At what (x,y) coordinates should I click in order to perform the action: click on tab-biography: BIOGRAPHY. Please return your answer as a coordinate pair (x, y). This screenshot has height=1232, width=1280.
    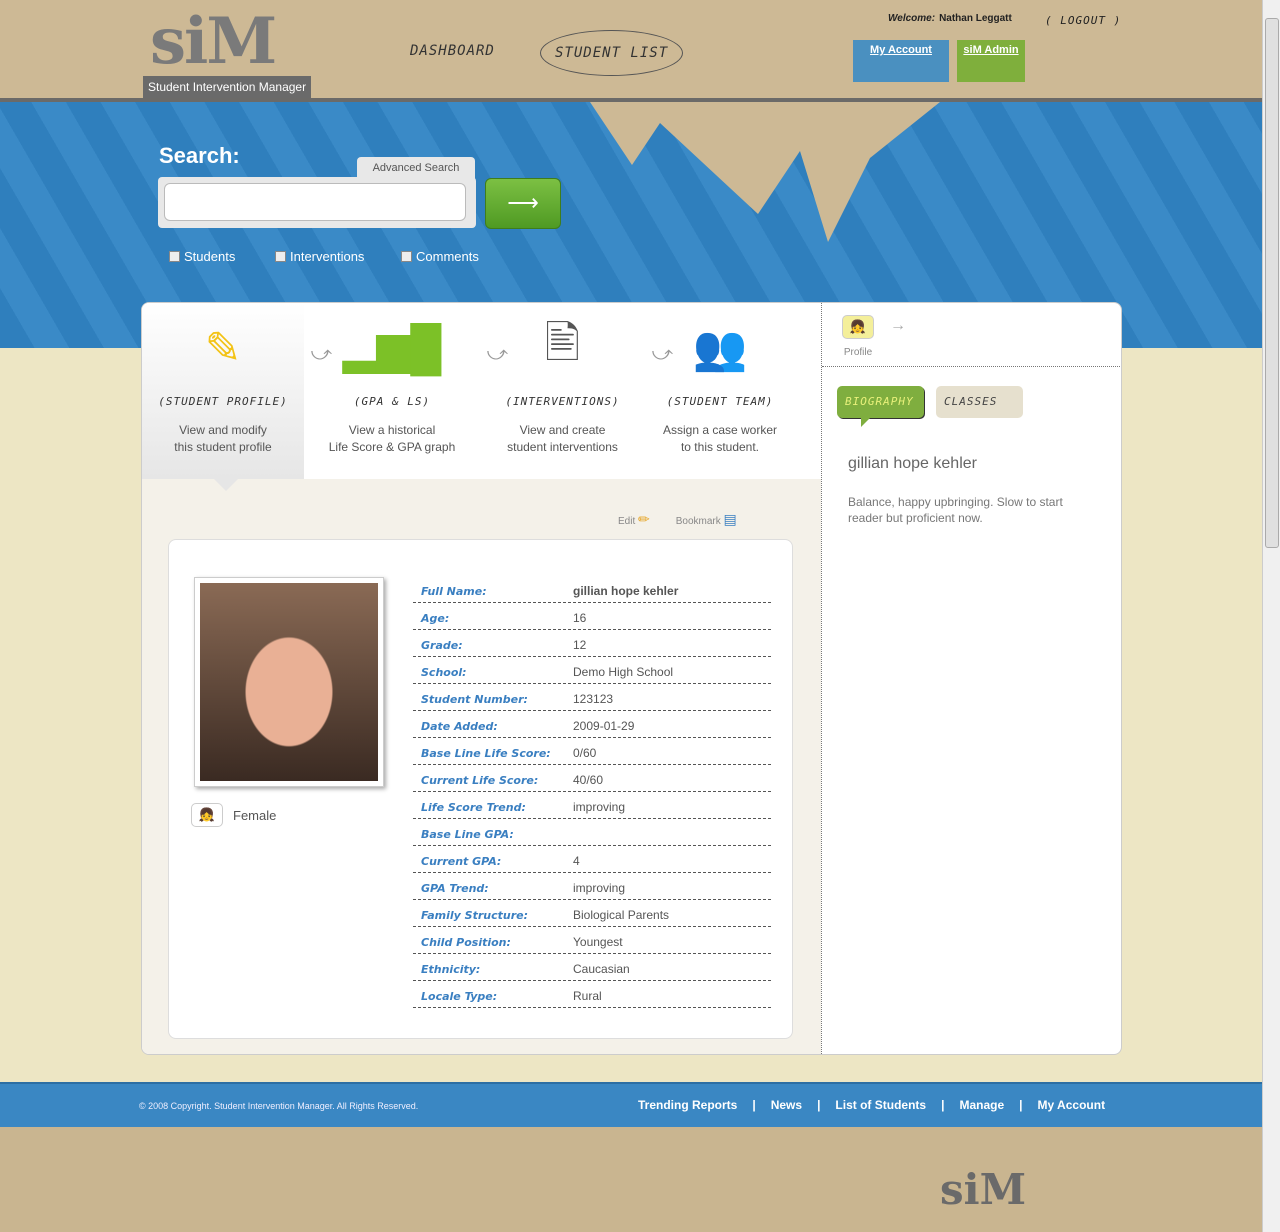
    Looking at the image, I should click on (880, 406).